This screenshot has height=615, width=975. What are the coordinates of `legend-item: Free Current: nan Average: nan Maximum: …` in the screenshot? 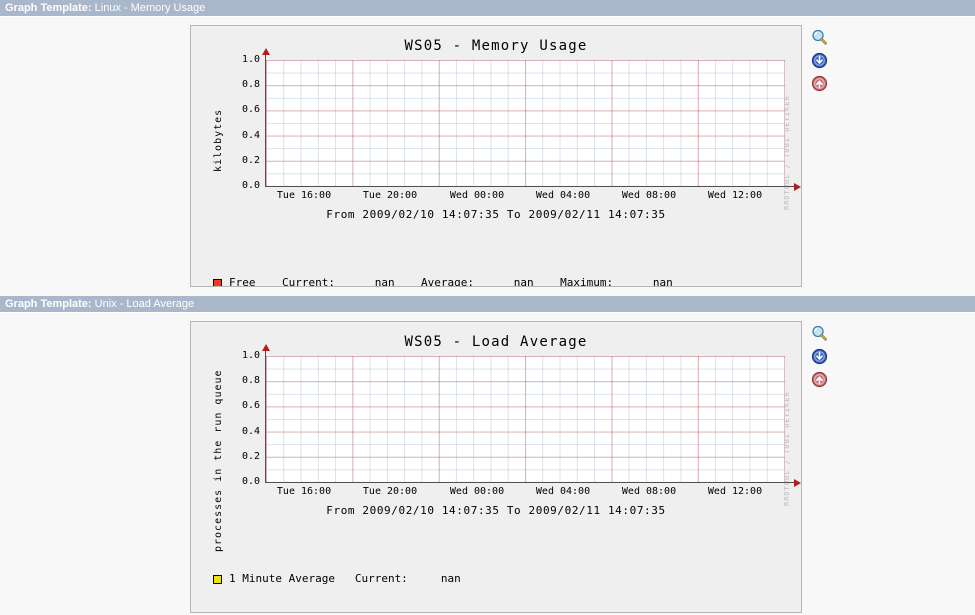 It's located at (443, 280).